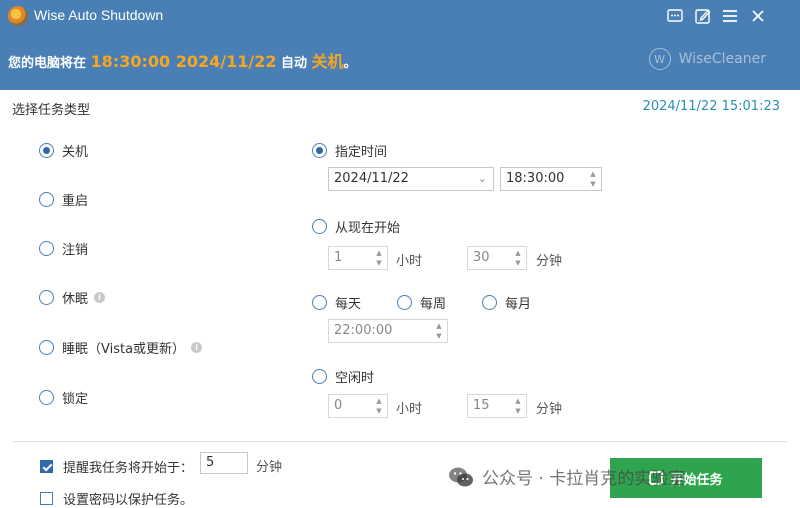 This screenshot has height=508, width=800. Describe the element at coordinates (358, 258) in the screenshot. I see `from-now-hours-input: 1 ▲ ▼` at that location.